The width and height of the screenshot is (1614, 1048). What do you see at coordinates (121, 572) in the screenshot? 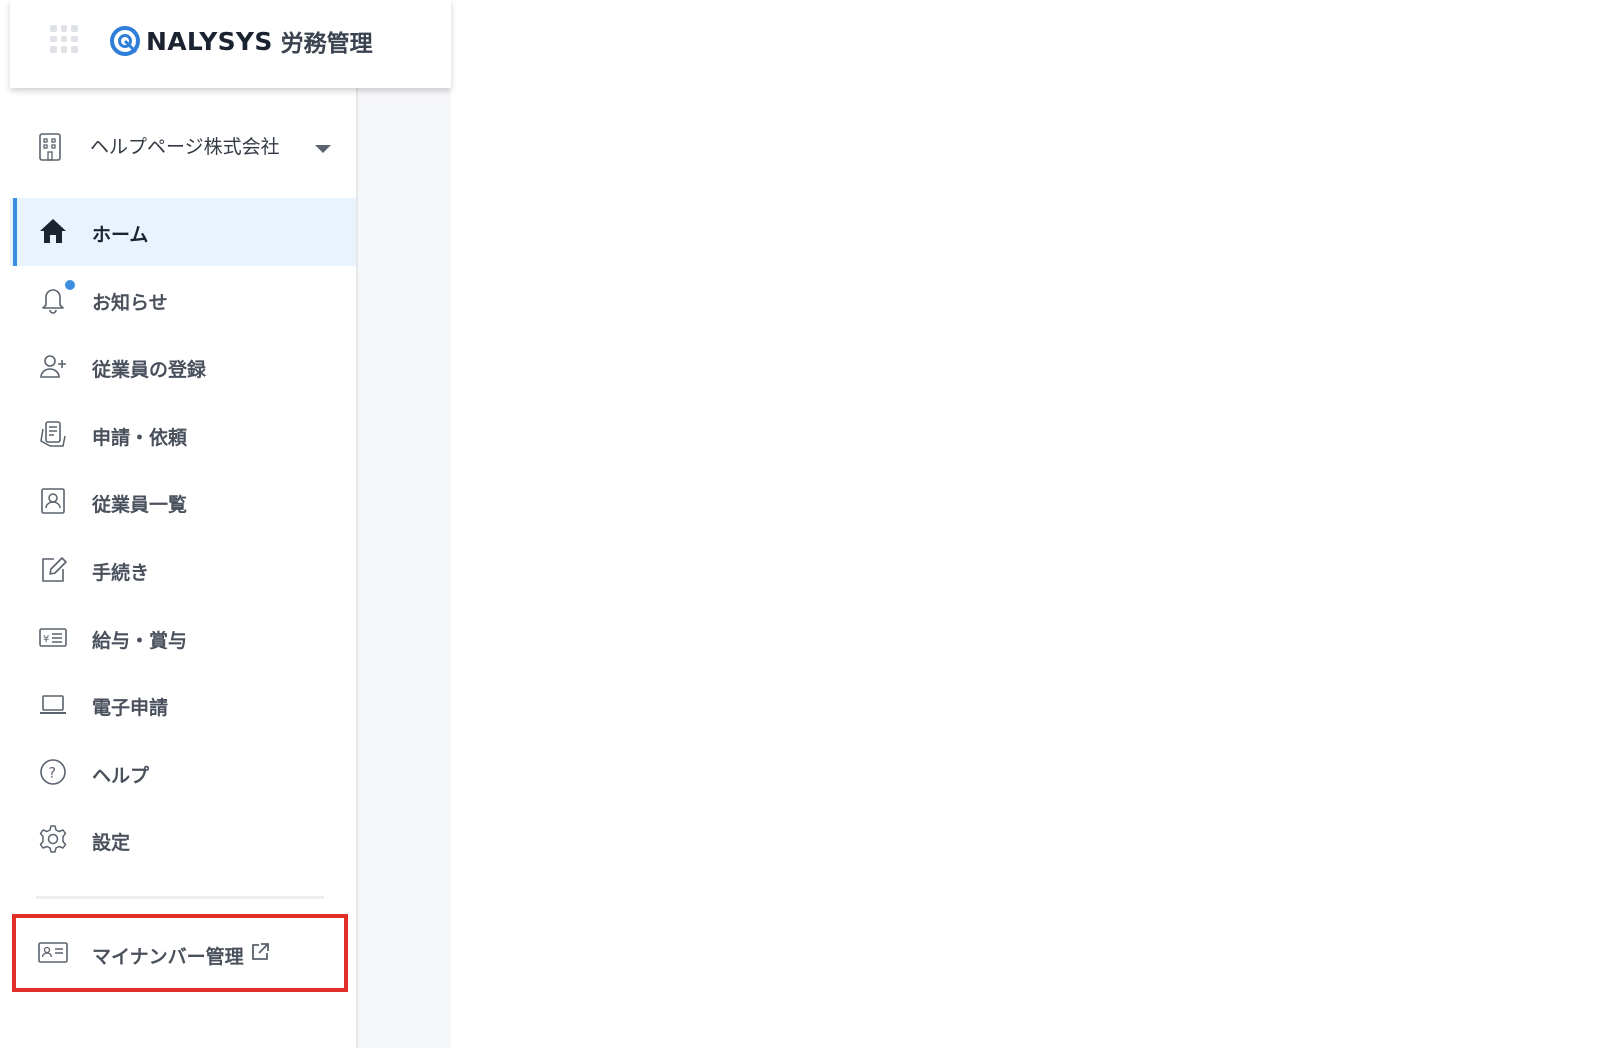
I see `sidebar-item-label: 手続き` at bounding box center [121, 572].